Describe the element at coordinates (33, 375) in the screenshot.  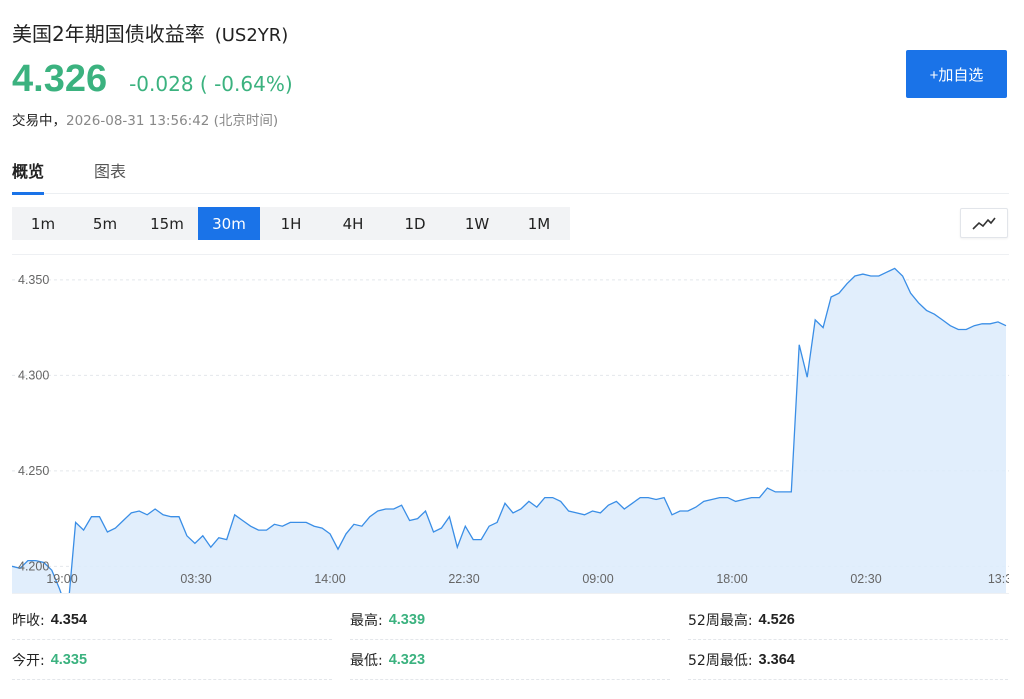
I see `y-tick-label: 4.300` at that location.